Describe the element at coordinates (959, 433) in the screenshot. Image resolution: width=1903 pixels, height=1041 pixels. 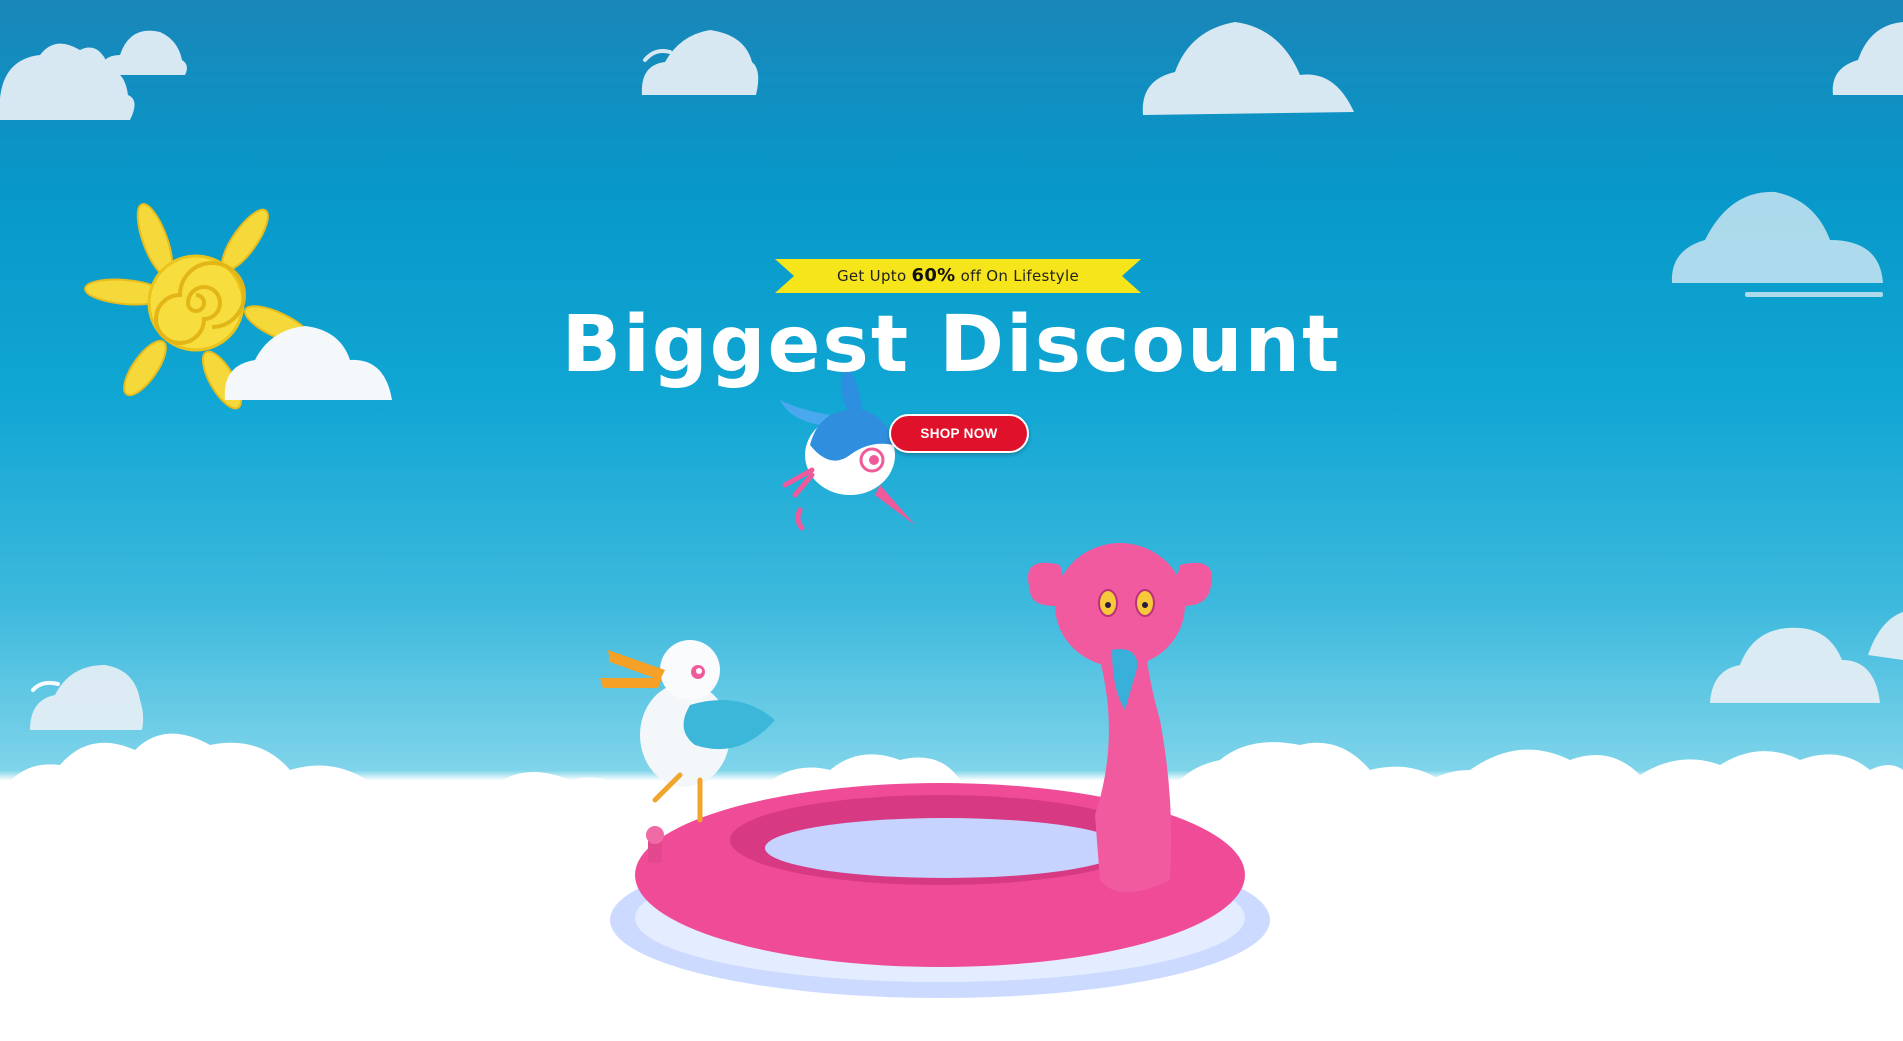
I see `shop-now-button: SHOP NOW` at that location.